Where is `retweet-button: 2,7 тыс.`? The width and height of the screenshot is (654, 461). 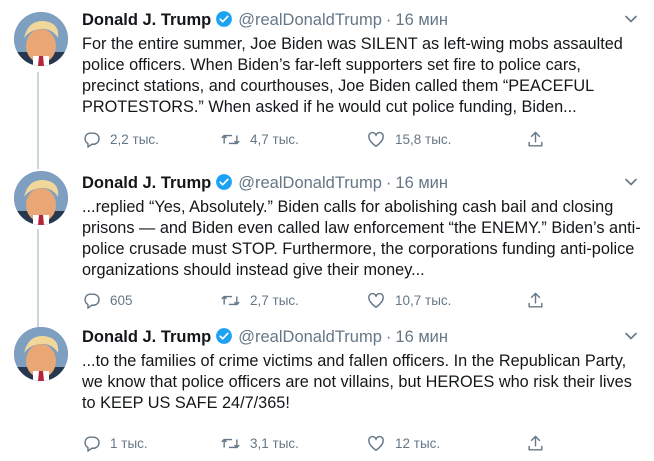
retweet-button: 2,7 тыс. is located at coordinates (259, 300).